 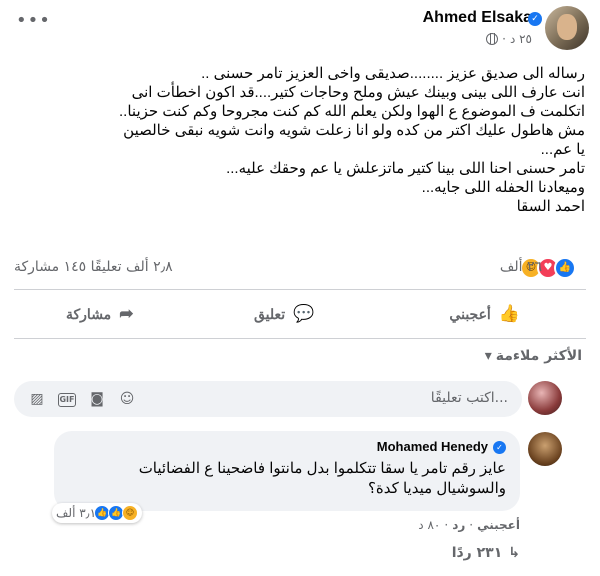 I want to click on comment-author-name: Mohamed Henedy, so click(x=432, y=446).